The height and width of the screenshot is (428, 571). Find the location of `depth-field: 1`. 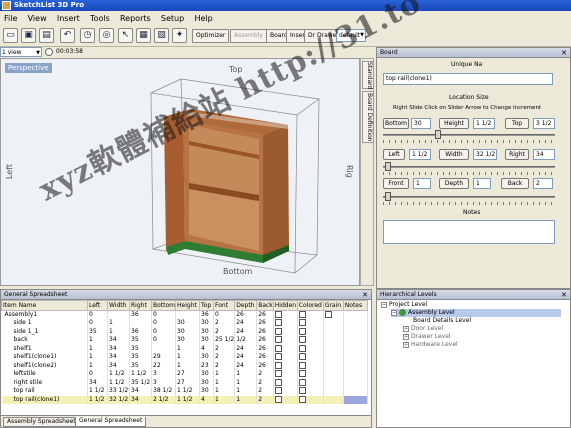

depth-field: 1 is located at coordinates (482, 183).